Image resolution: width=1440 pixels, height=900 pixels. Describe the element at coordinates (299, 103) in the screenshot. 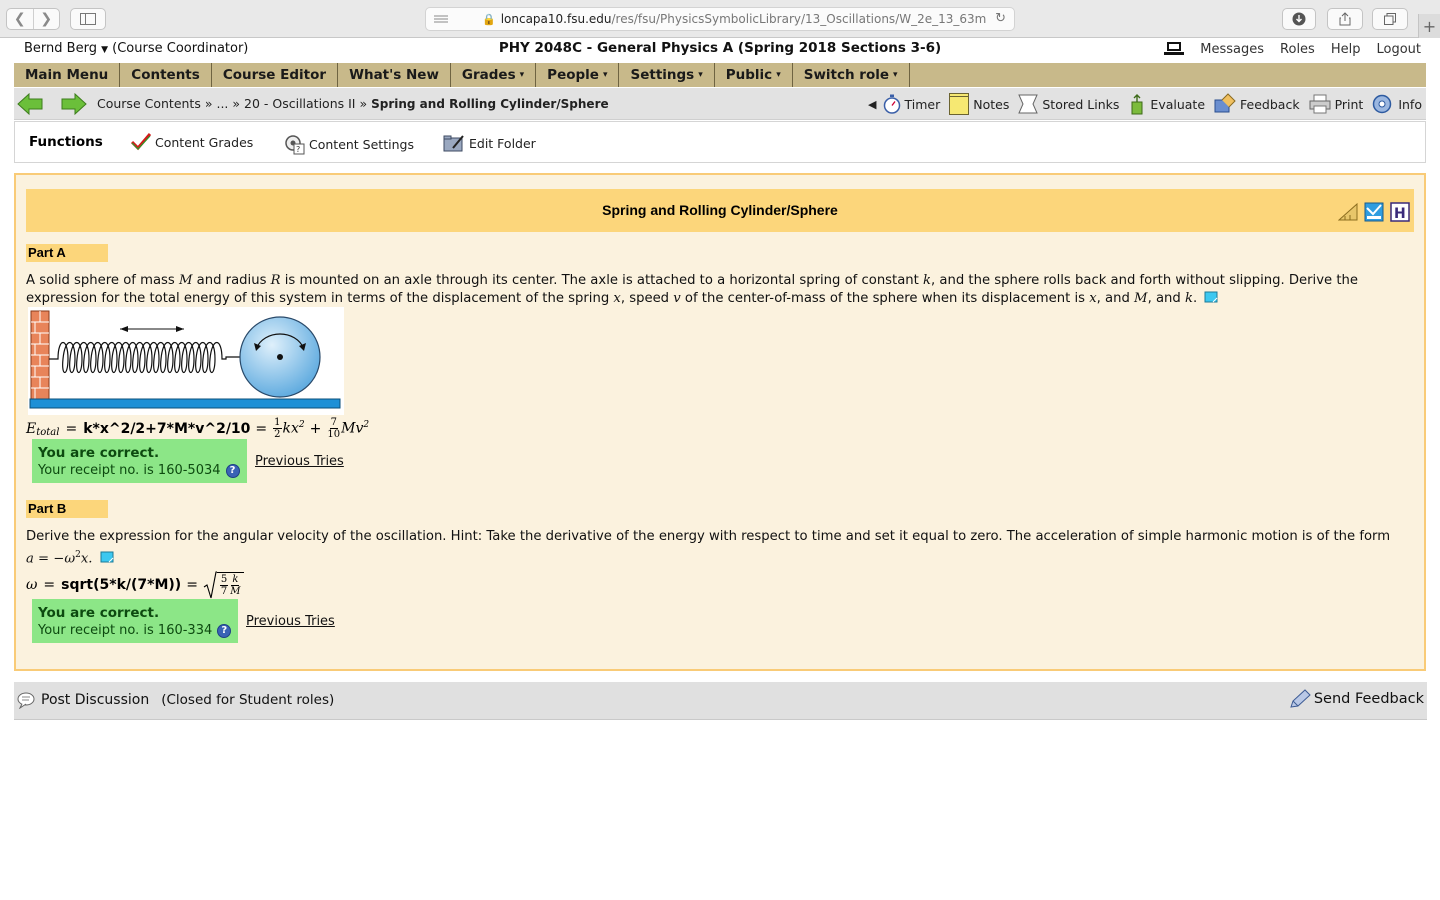

I see `breadcrumb-folder: 20 - Oscillations II` at that location.